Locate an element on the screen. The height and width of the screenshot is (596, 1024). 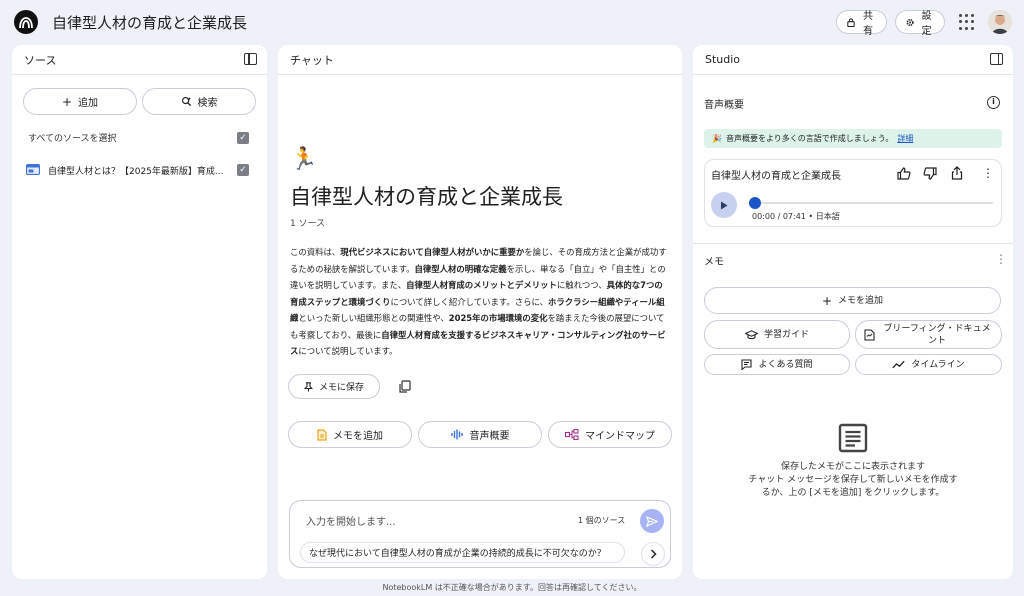
briefing-doc-icon is located at coordinates (869, 334).